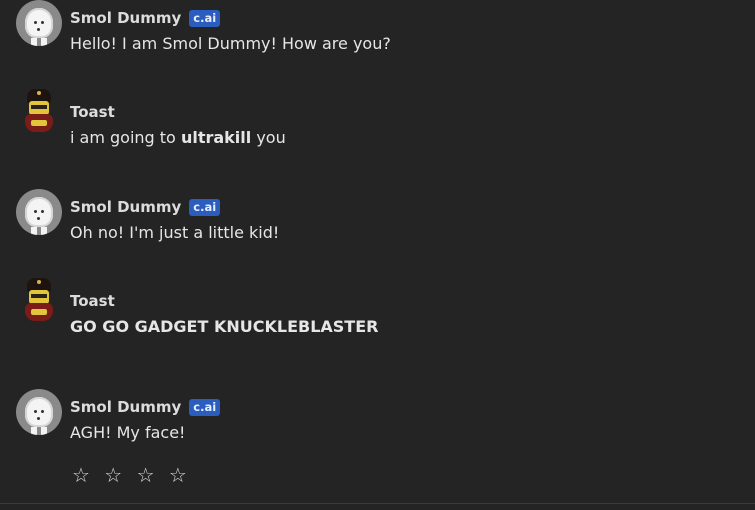  Describe the element at coordinates (125, 137) in the screenshot. I see `message-text-part: i am going to` at that location.